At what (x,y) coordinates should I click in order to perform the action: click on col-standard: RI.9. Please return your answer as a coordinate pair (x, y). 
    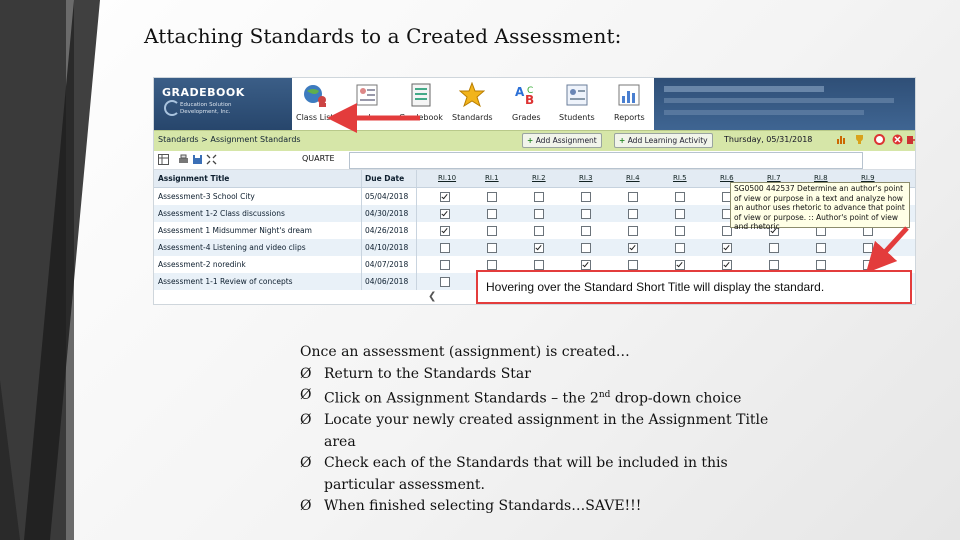
    Looking at the image, I should click on (868, 178).